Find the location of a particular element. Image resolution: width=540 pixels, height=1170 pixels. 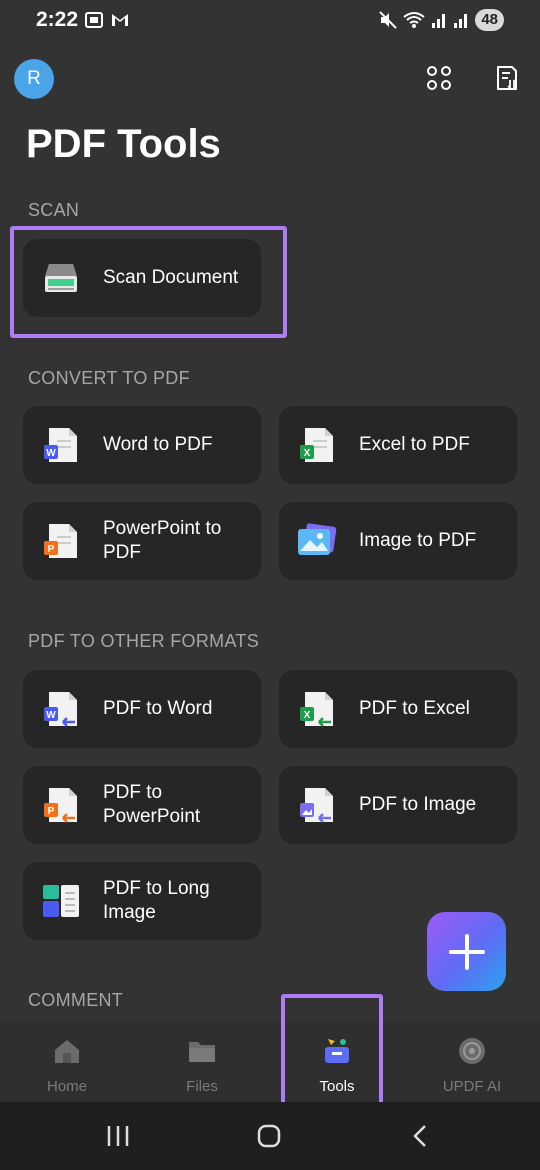

page-title: PDF Tools is located at coordinates (123, 144).